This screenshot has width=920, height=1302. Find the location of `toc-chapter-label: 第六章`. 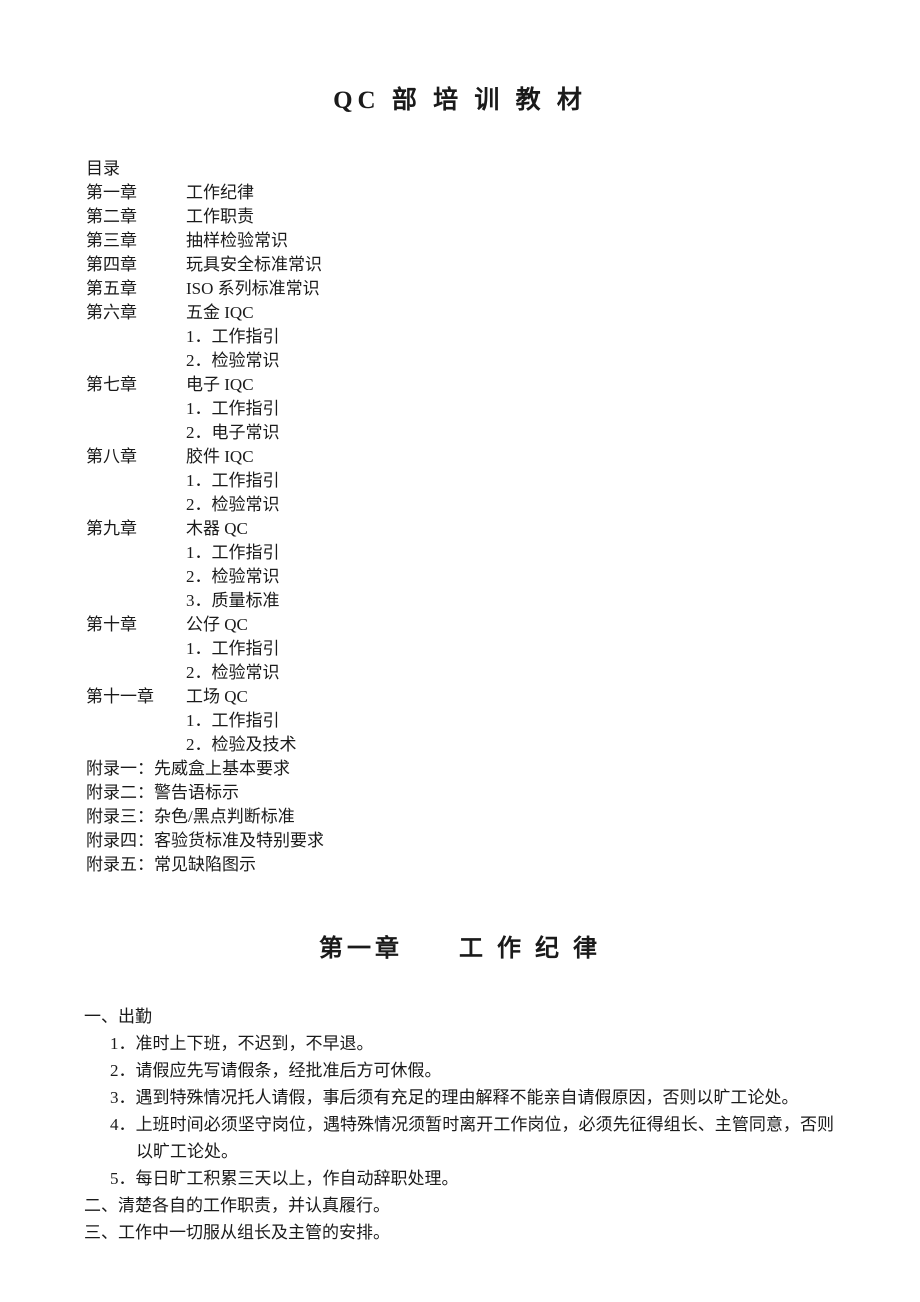

toc-chapter-label: 第六章 is located at coordinates (111, 312).